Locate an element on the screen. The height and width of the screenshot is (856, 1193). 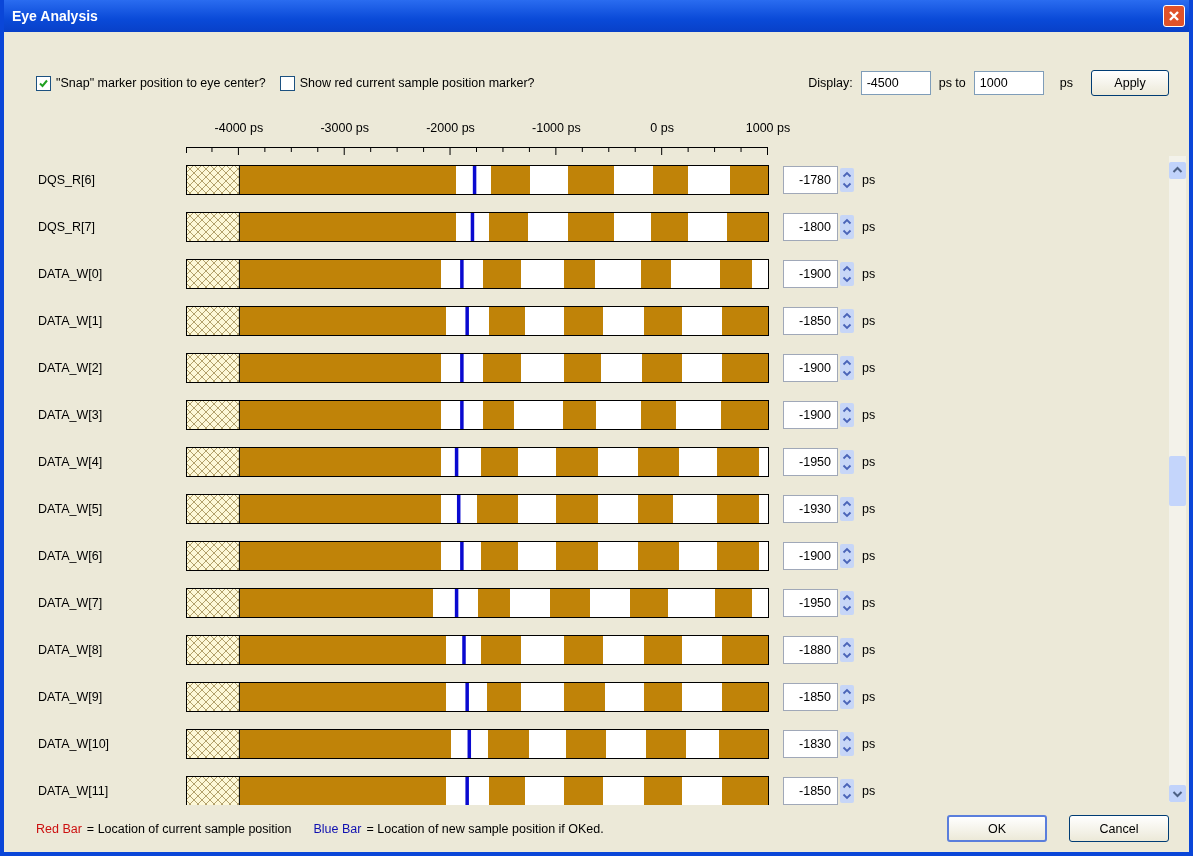
signal-label: DATA_W[6] is located at coordinates (71, 555).